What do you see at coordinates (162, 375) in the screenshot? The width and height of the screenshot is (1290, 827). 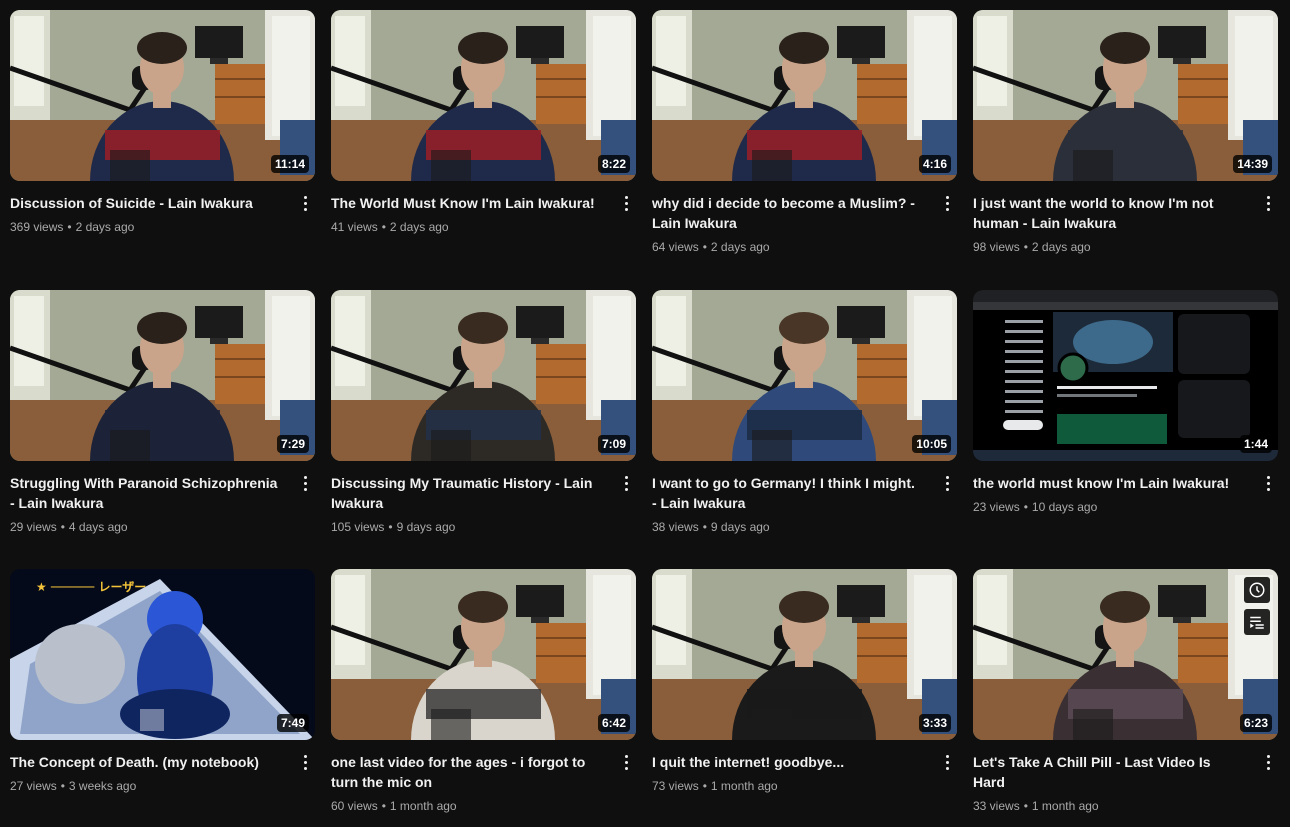 I see `video-thumbnail: 7:29` at bounding box center [162, 375].